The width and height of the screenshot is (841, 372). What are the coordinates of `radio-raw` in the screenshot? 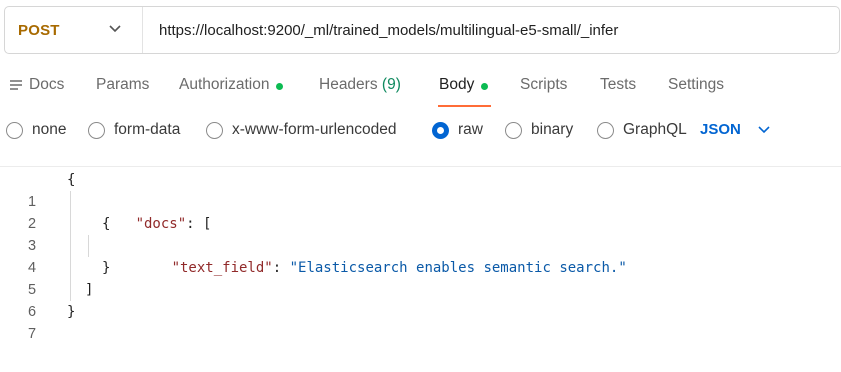 It's located at (440, 130).